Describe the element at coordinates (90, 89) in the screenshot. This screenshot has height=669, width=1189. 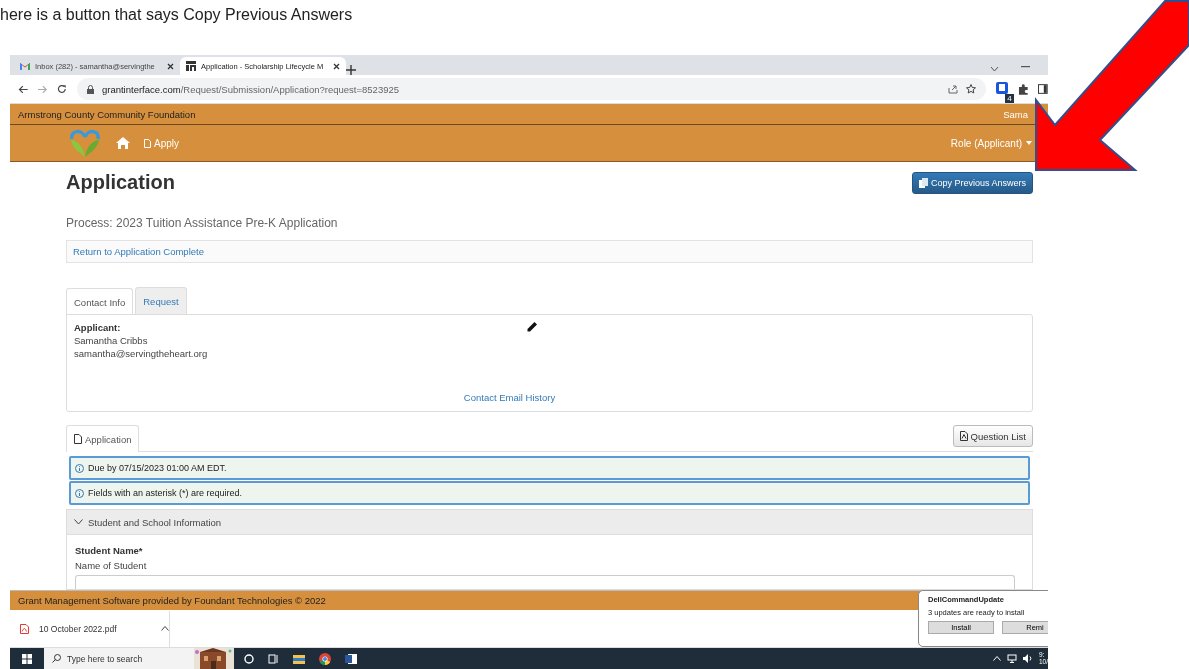
I see `lock-icon` at that location.